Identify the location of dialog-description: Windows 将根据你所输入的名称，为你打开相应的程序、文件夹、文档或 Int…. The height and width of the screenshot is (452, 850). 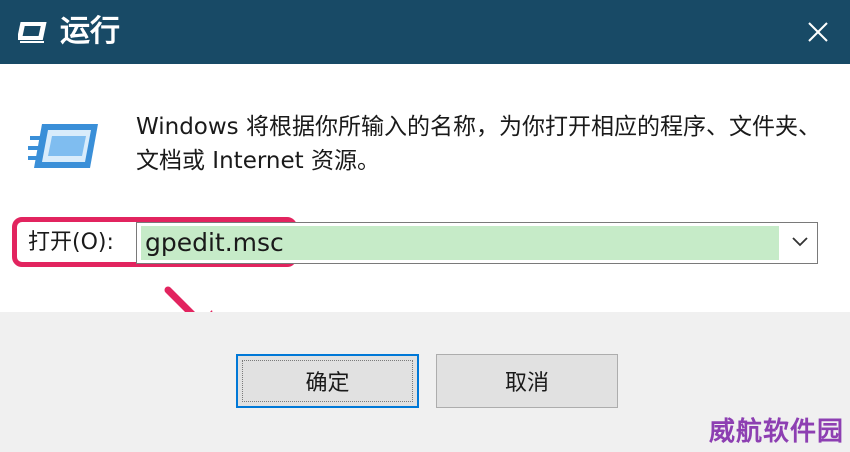
(478, 144).